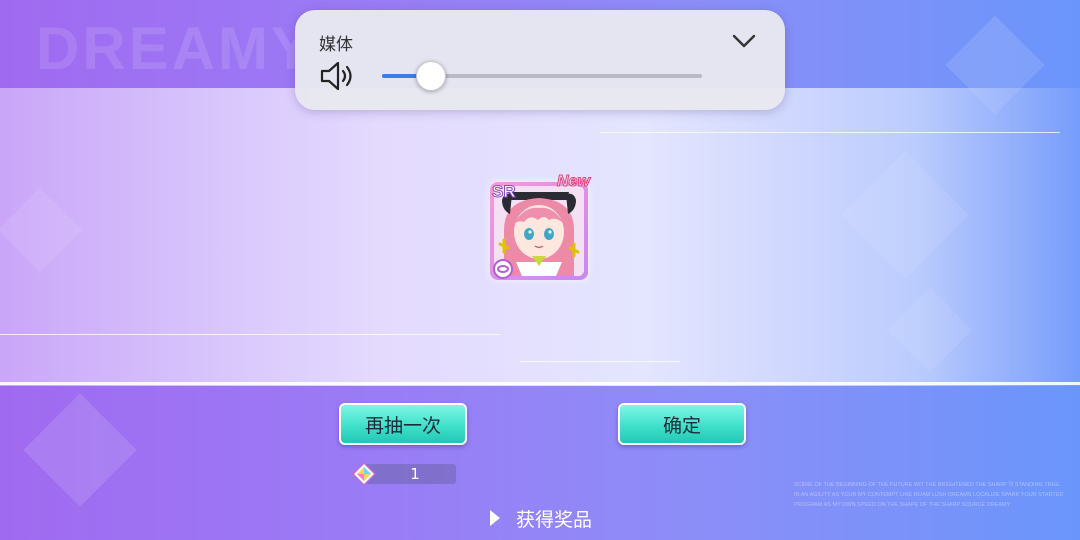 The width and height of the screenshot is (1080, 540). What do you see at coordinates (495, 518) in the screenshot?
I see `play-triangle-icon` at bounding box center [495, 518].